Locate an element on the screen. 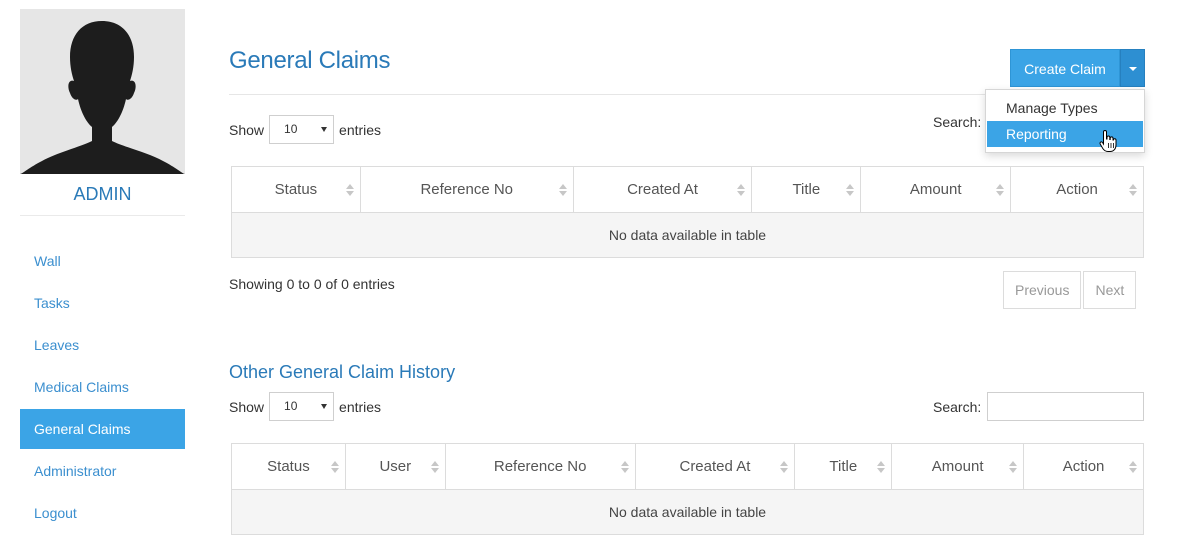  next-page-button: Next is located at coordinates (1110, 290).